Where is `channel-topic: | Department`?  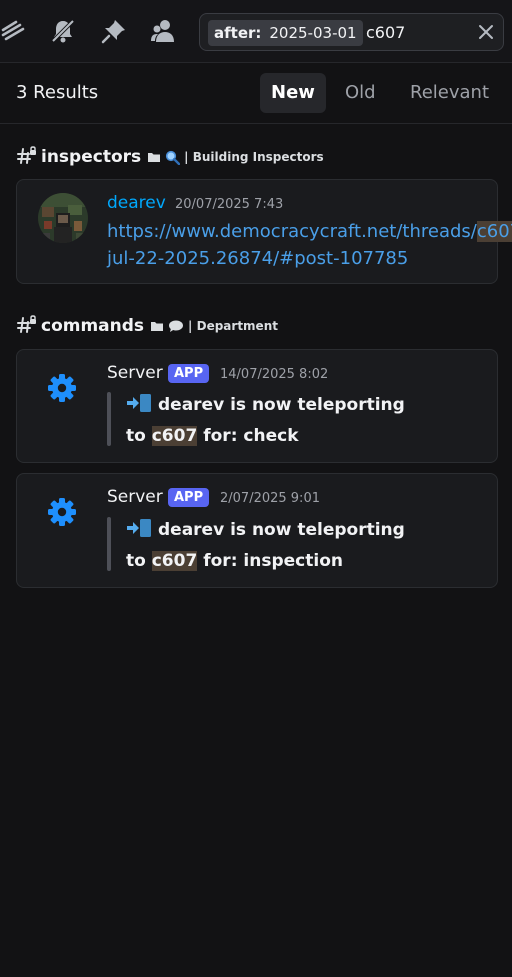
channel-topic: | Department is located at coordinates (214, 326).